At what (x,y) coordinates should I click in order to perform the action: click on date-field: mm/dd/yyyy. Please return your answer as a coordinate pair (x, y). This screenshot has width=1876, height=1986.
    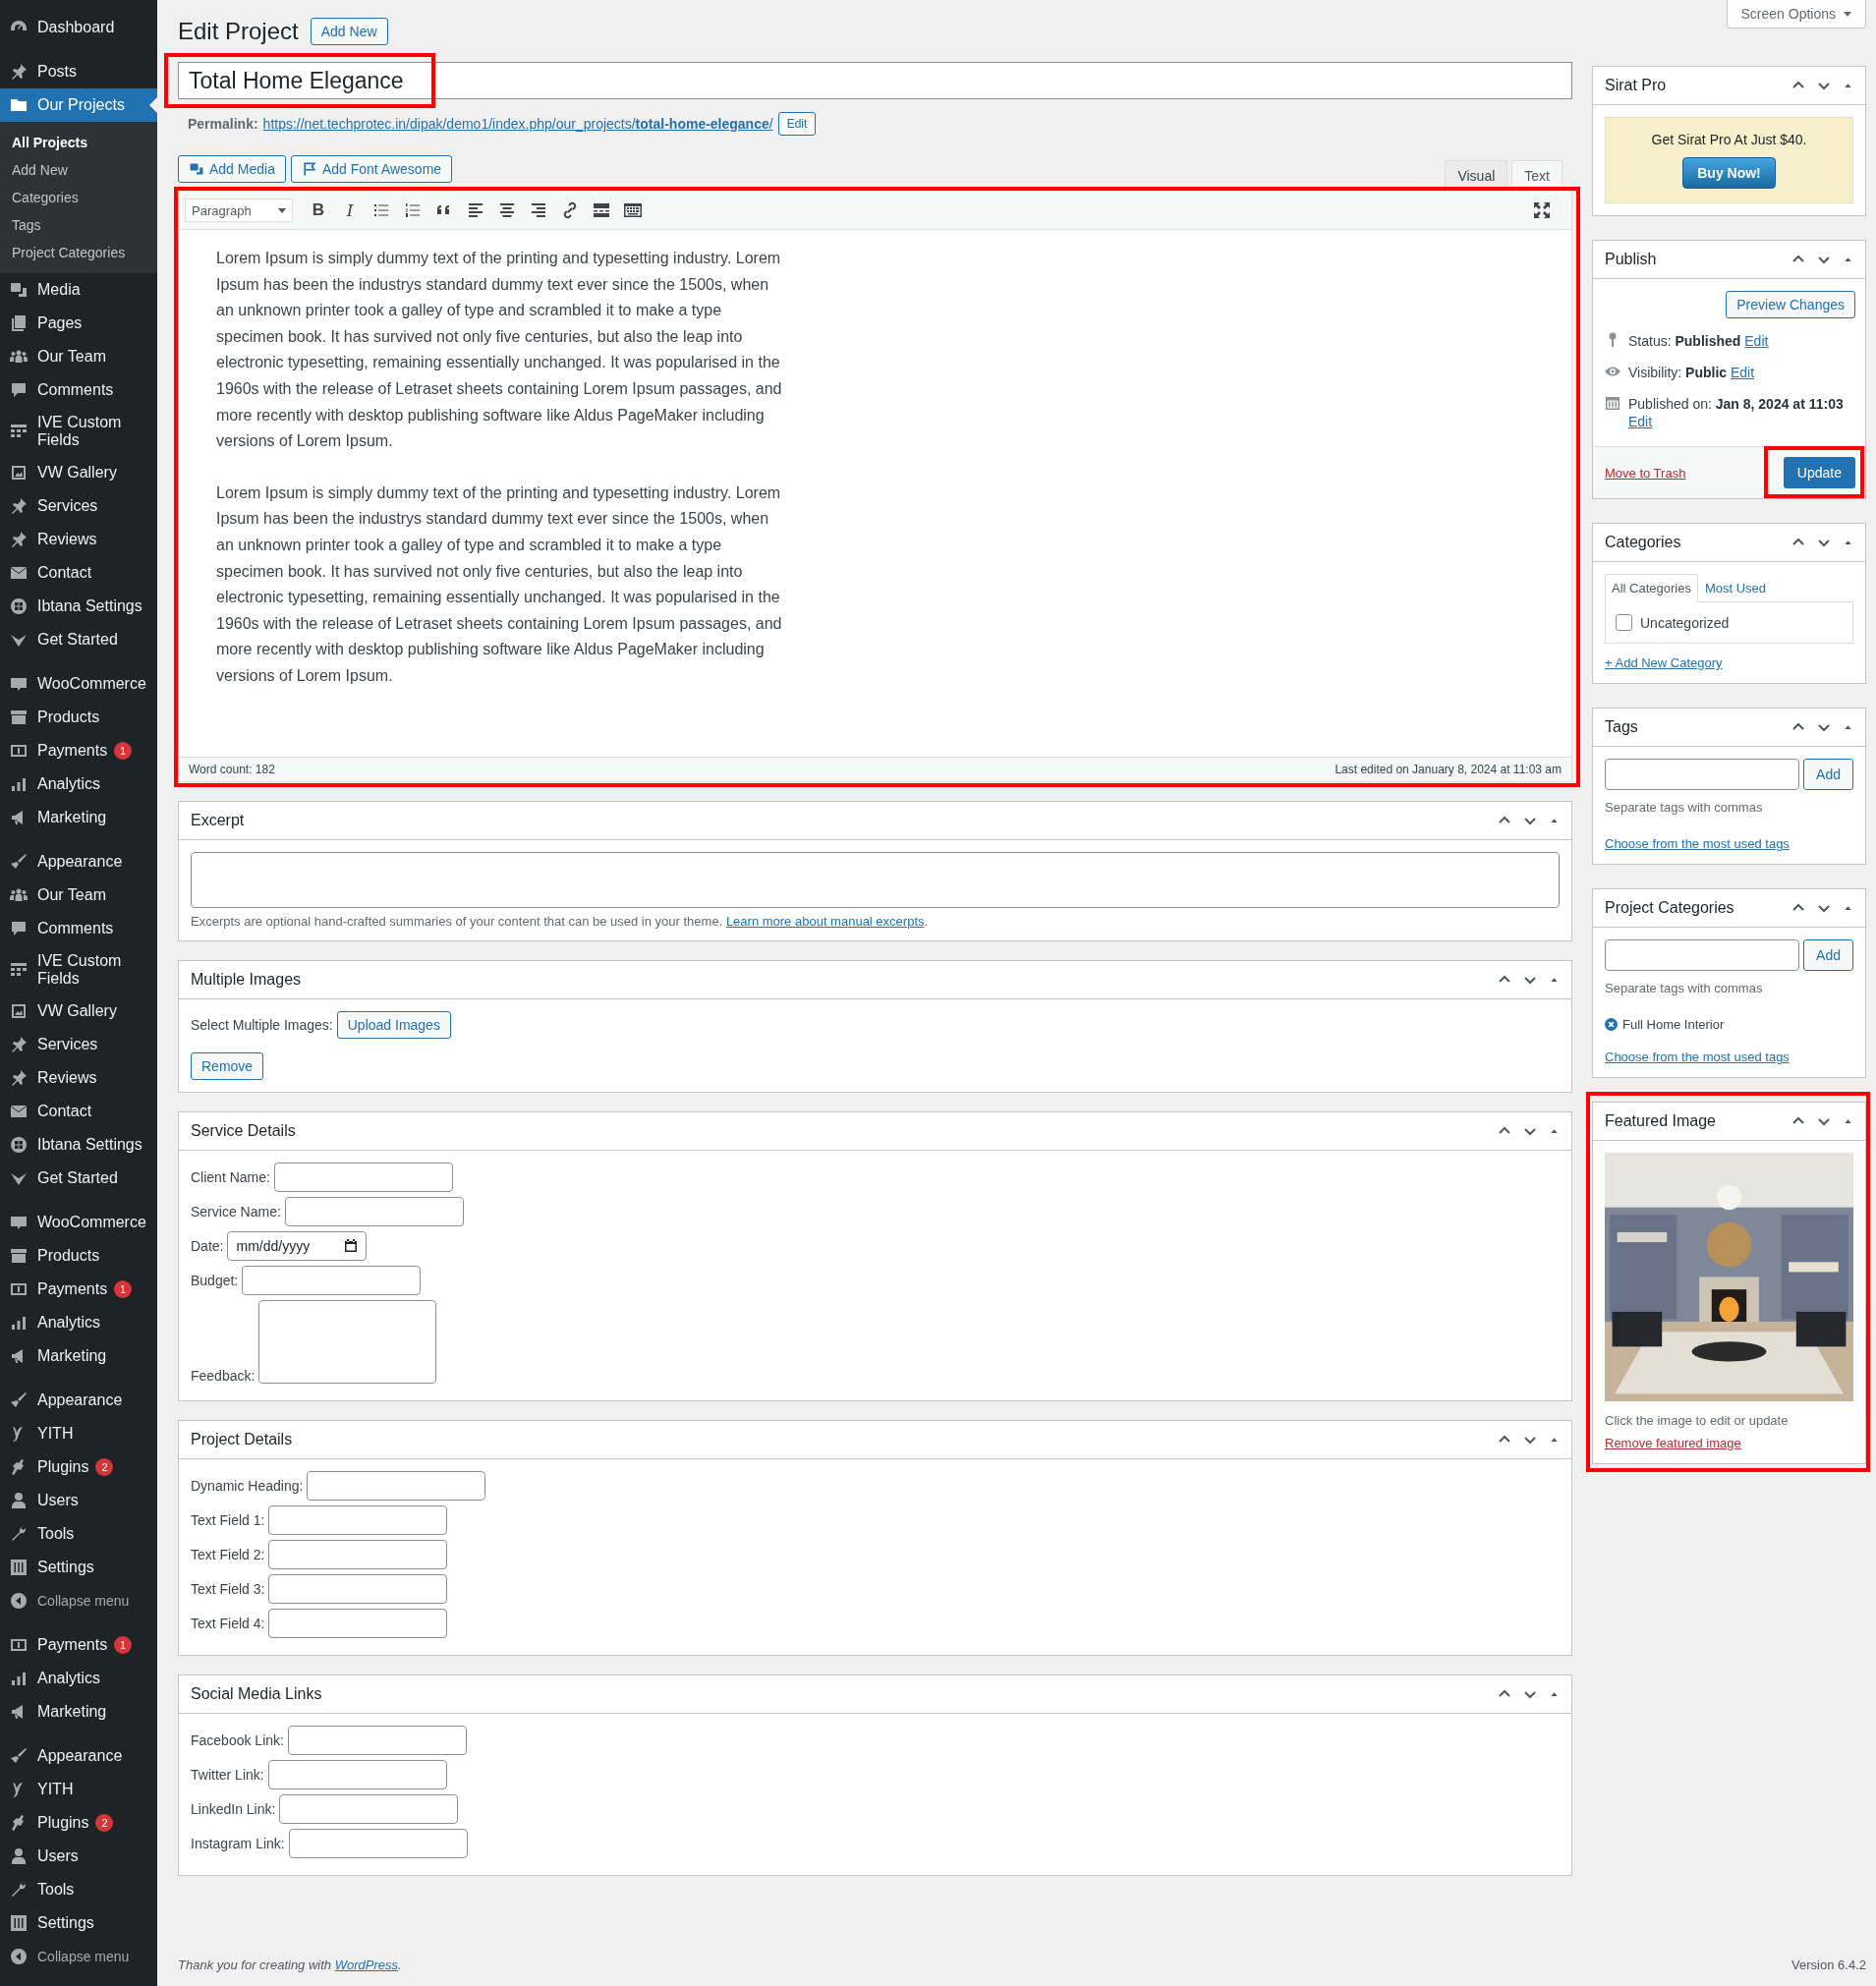
    Looking at the image, I should click on (297, 1246).